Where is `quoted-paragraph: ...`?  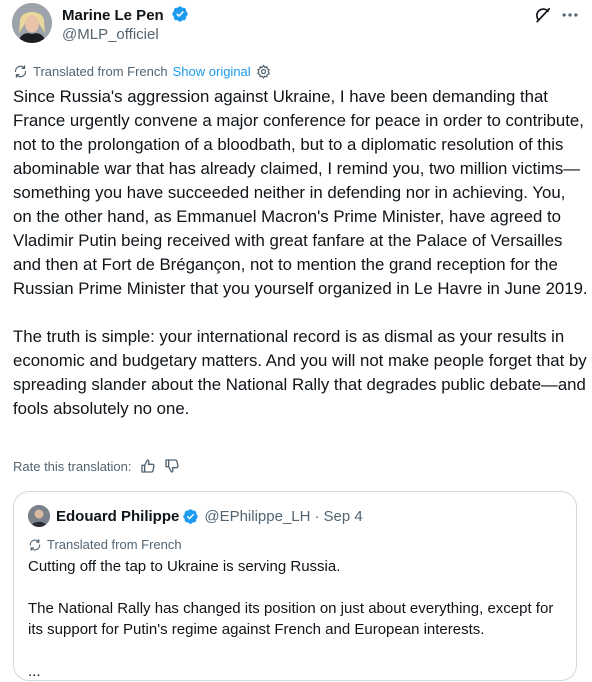 quoted-paragraph: ... is located at coordinates (34, 671).